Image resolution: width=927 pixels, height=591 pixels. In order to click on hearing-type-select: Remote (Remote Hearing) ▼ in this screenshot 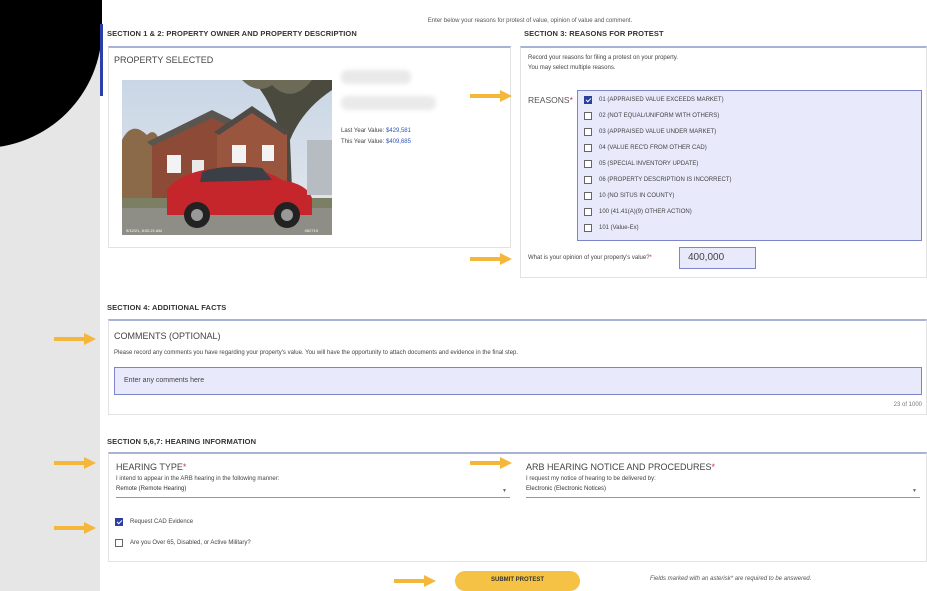, I will do `click(313, 492)`.